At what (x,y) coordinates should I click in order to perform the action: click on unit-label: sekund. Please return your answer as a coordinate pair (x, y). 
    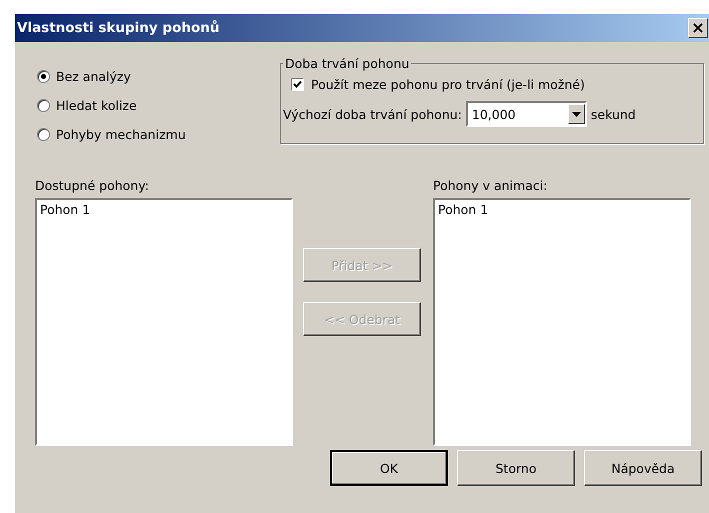
    Looking at the image, I should click on (613, 114).